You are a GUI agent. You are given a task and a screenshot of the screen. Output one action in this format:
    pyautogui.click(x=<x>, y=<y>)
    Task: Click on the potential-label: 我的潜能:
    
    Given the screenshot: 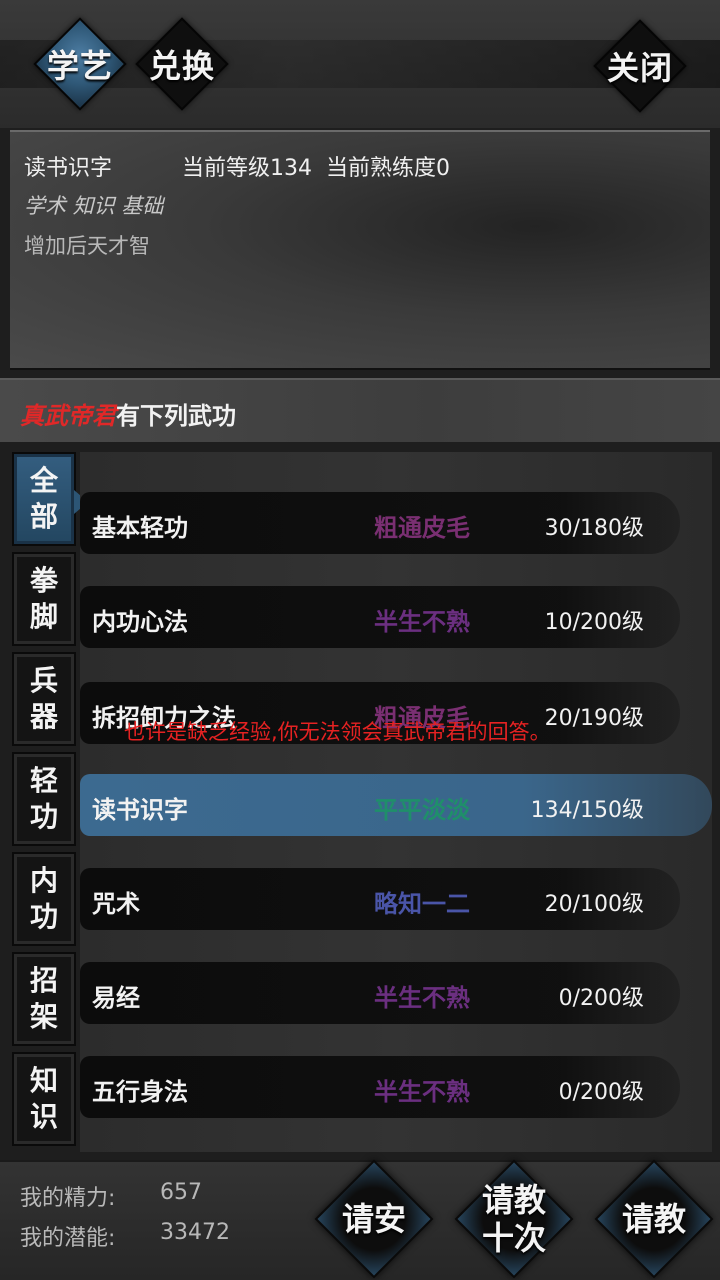 What is the action you would take?
    pyautogui.click(x=68, y=1238)
    